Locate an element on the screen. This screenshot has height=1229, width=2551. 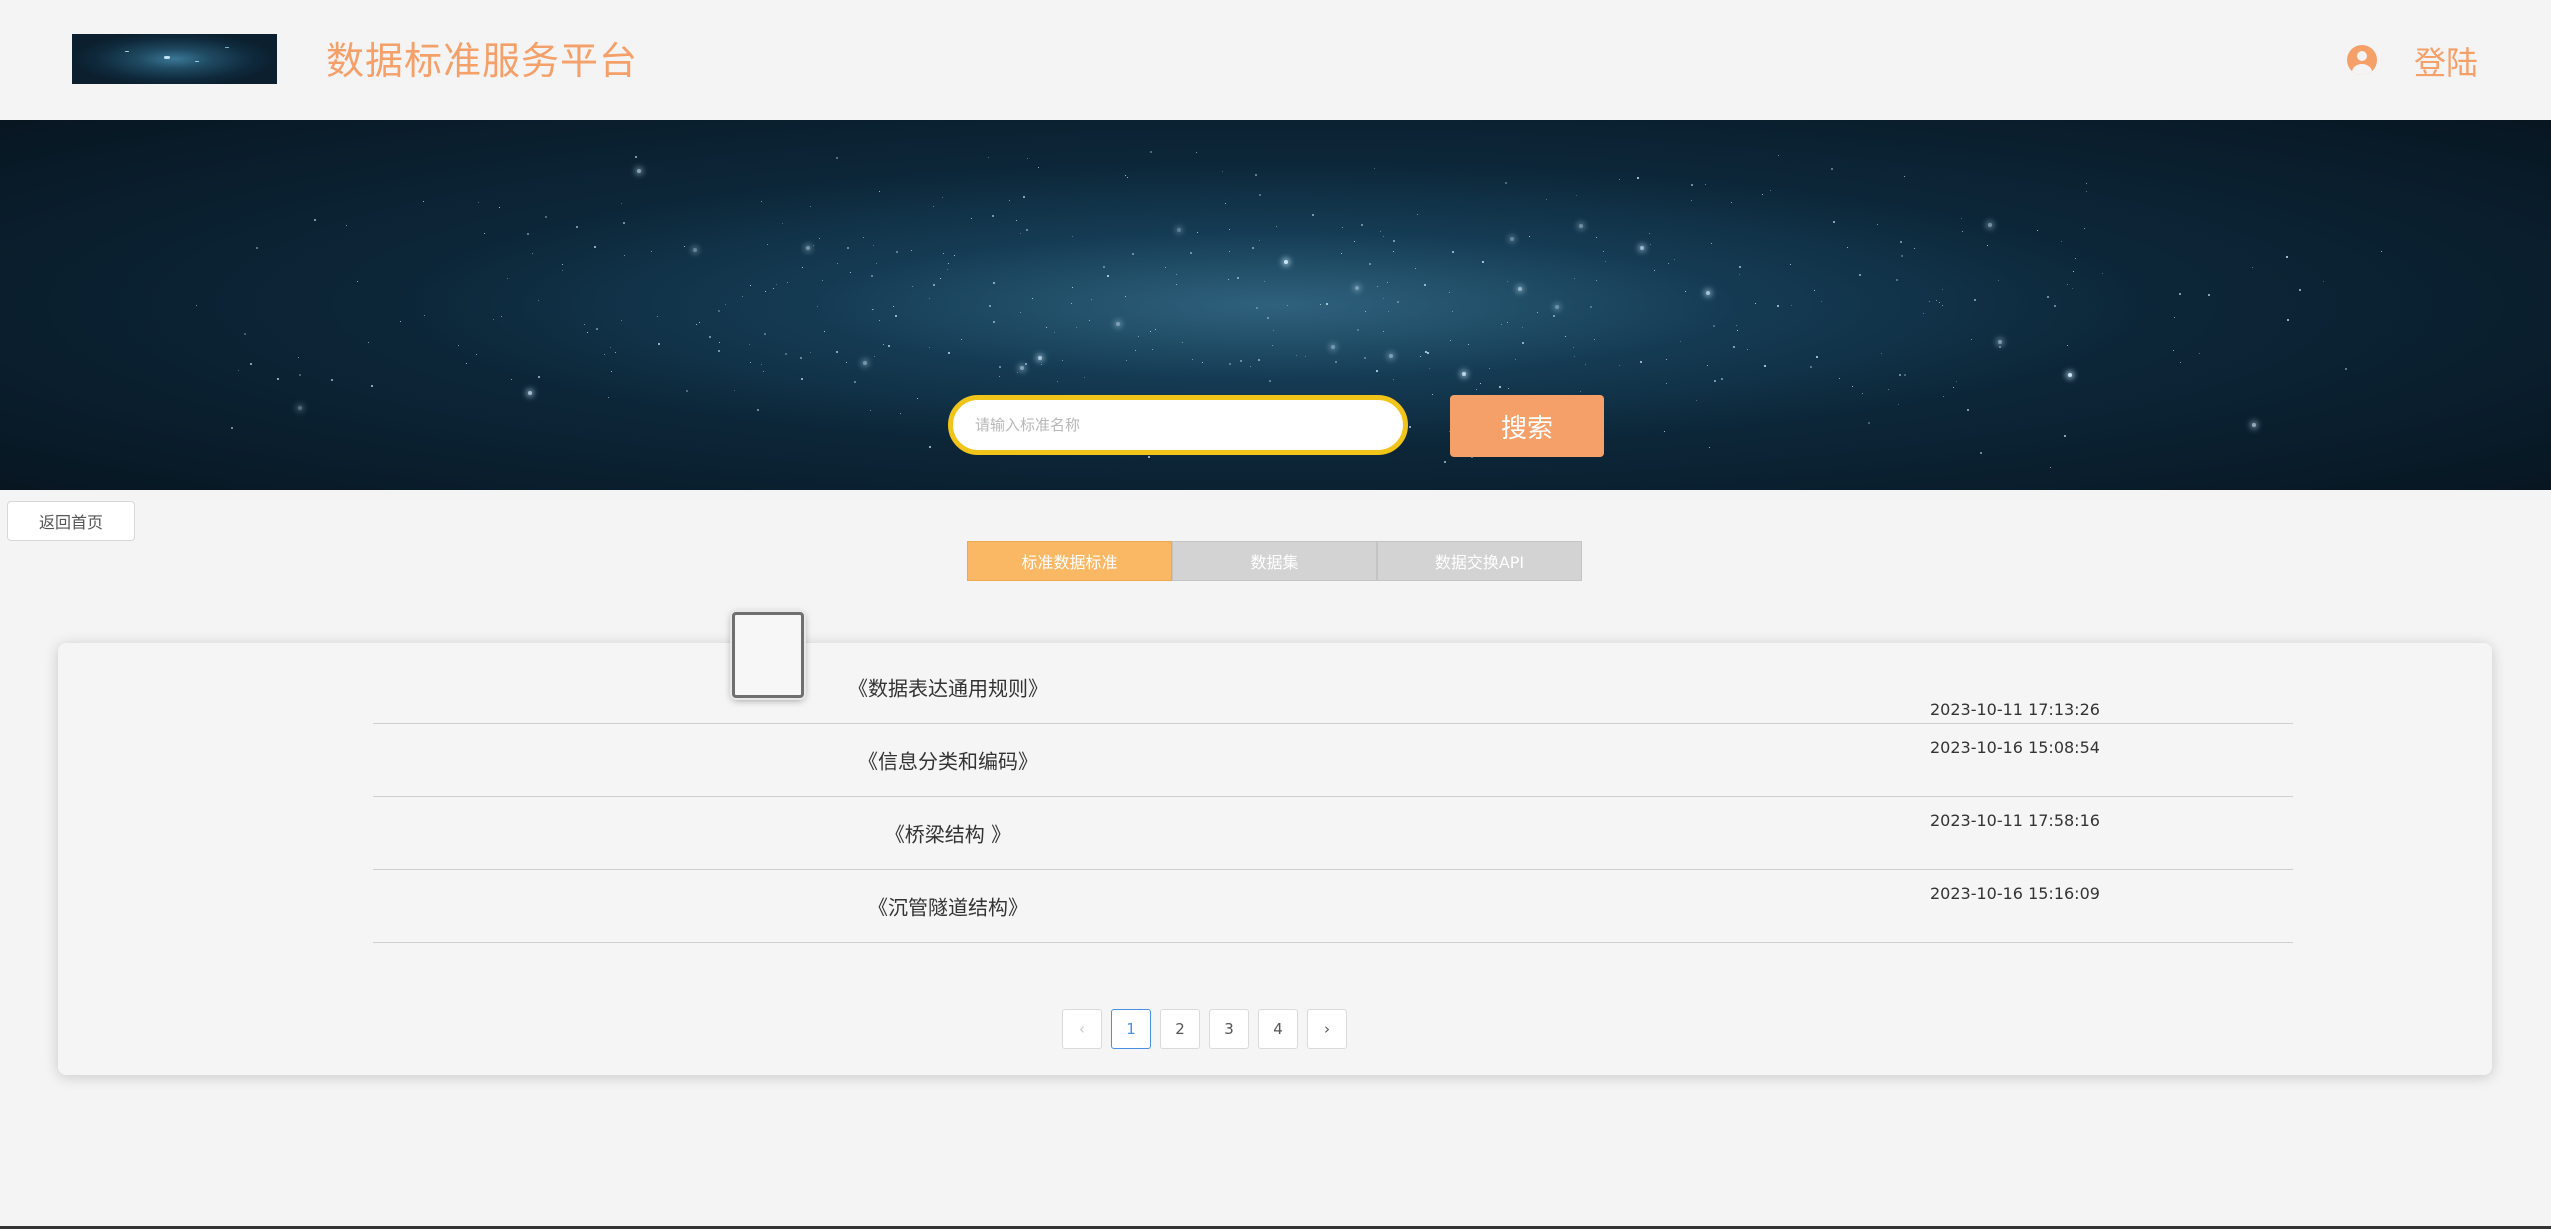
next-page-button: › is located at coordinates (1327, 1029).